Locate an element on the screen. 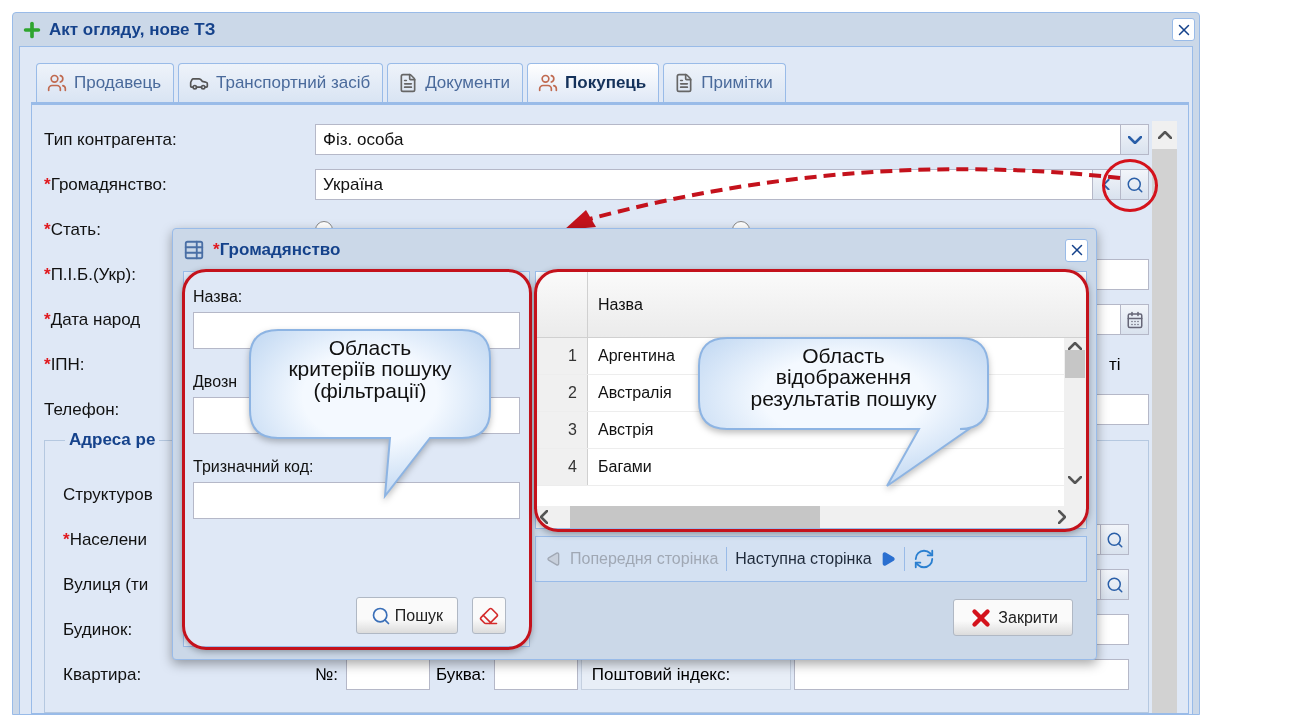  calendar-icon is located at coordinates (1134, 319).